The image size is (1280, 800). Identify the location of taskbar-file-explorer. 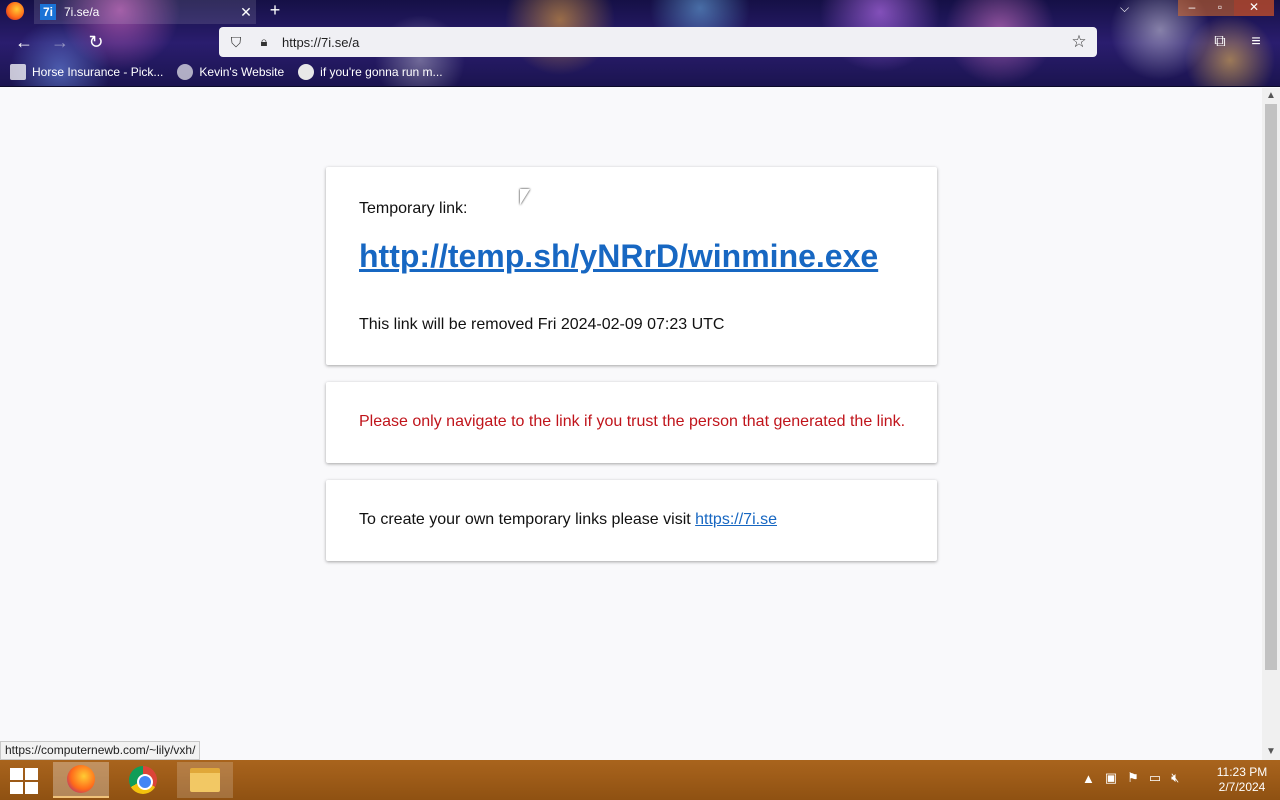
(205, 780).